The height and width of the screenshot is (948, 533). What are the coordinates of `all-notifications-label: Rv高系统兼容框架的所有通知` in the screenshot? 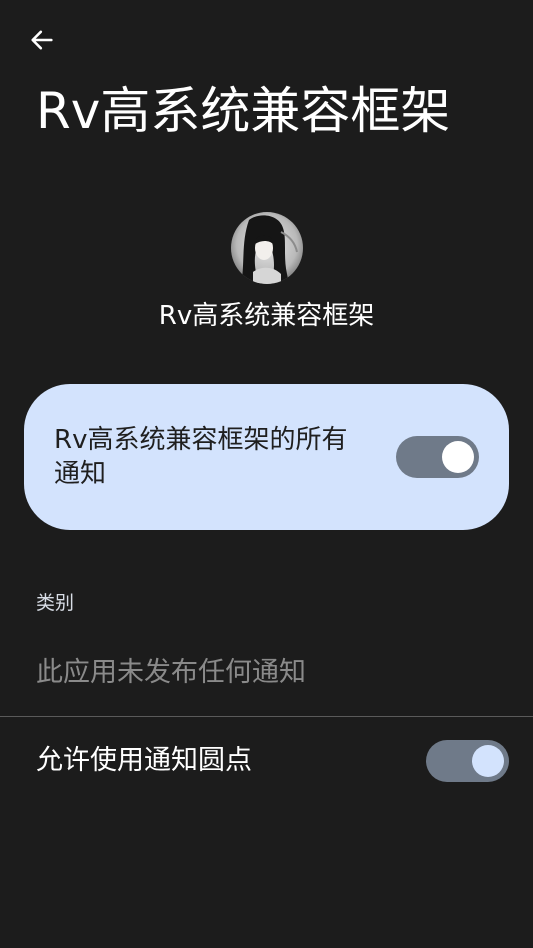 It's located at (201, 457).